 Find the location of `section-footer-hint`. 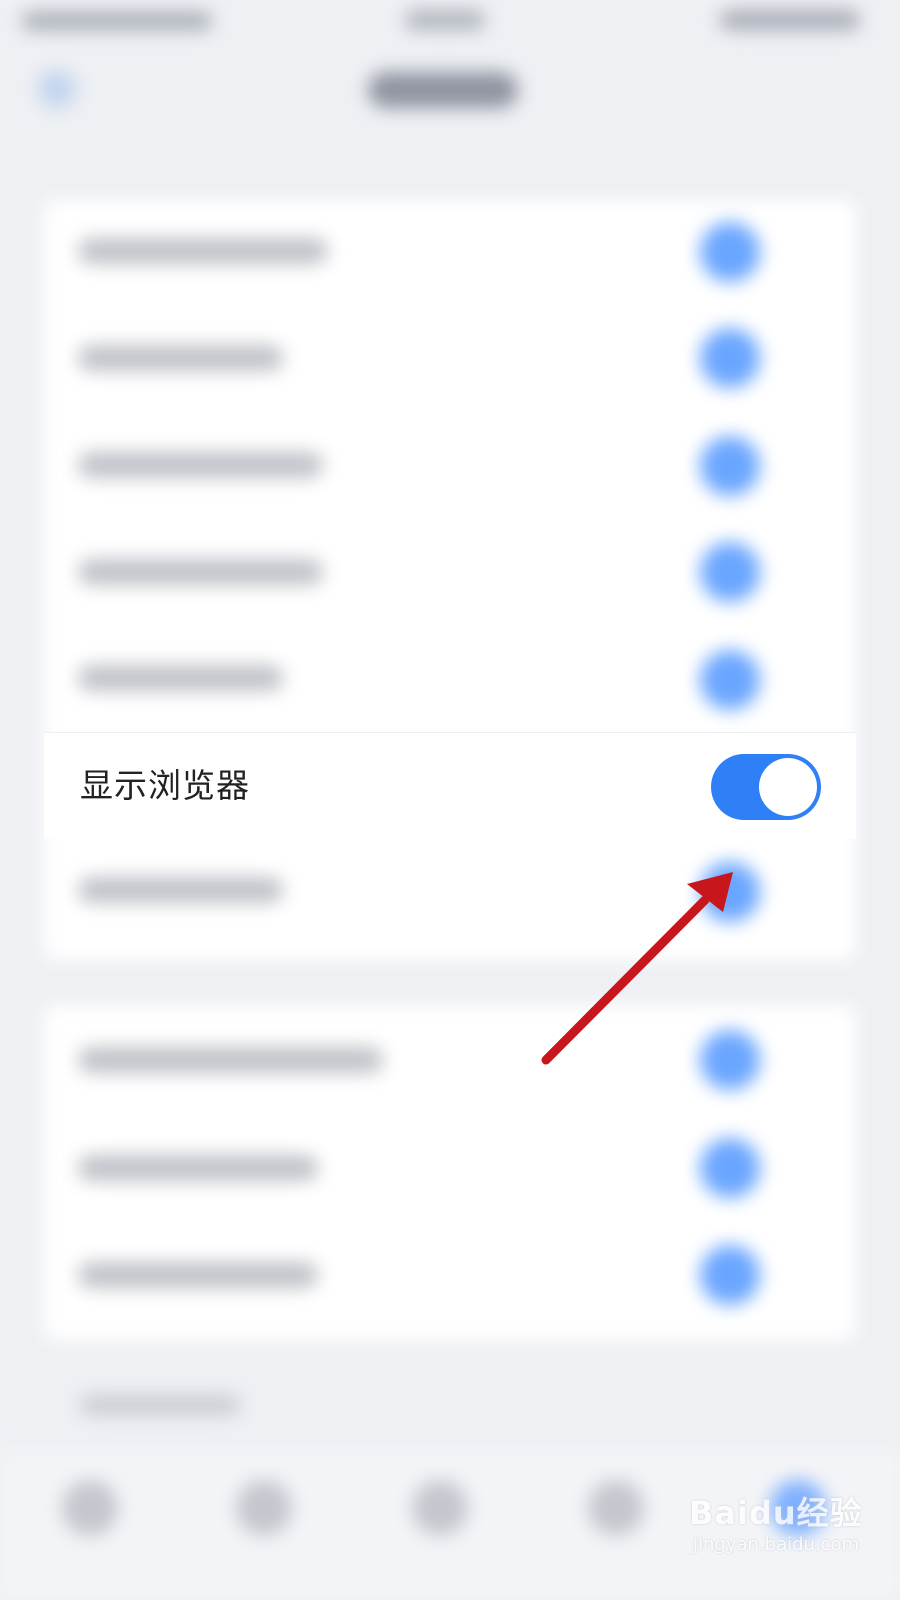

section-footer-hint is located at coordinates (160, 1405).